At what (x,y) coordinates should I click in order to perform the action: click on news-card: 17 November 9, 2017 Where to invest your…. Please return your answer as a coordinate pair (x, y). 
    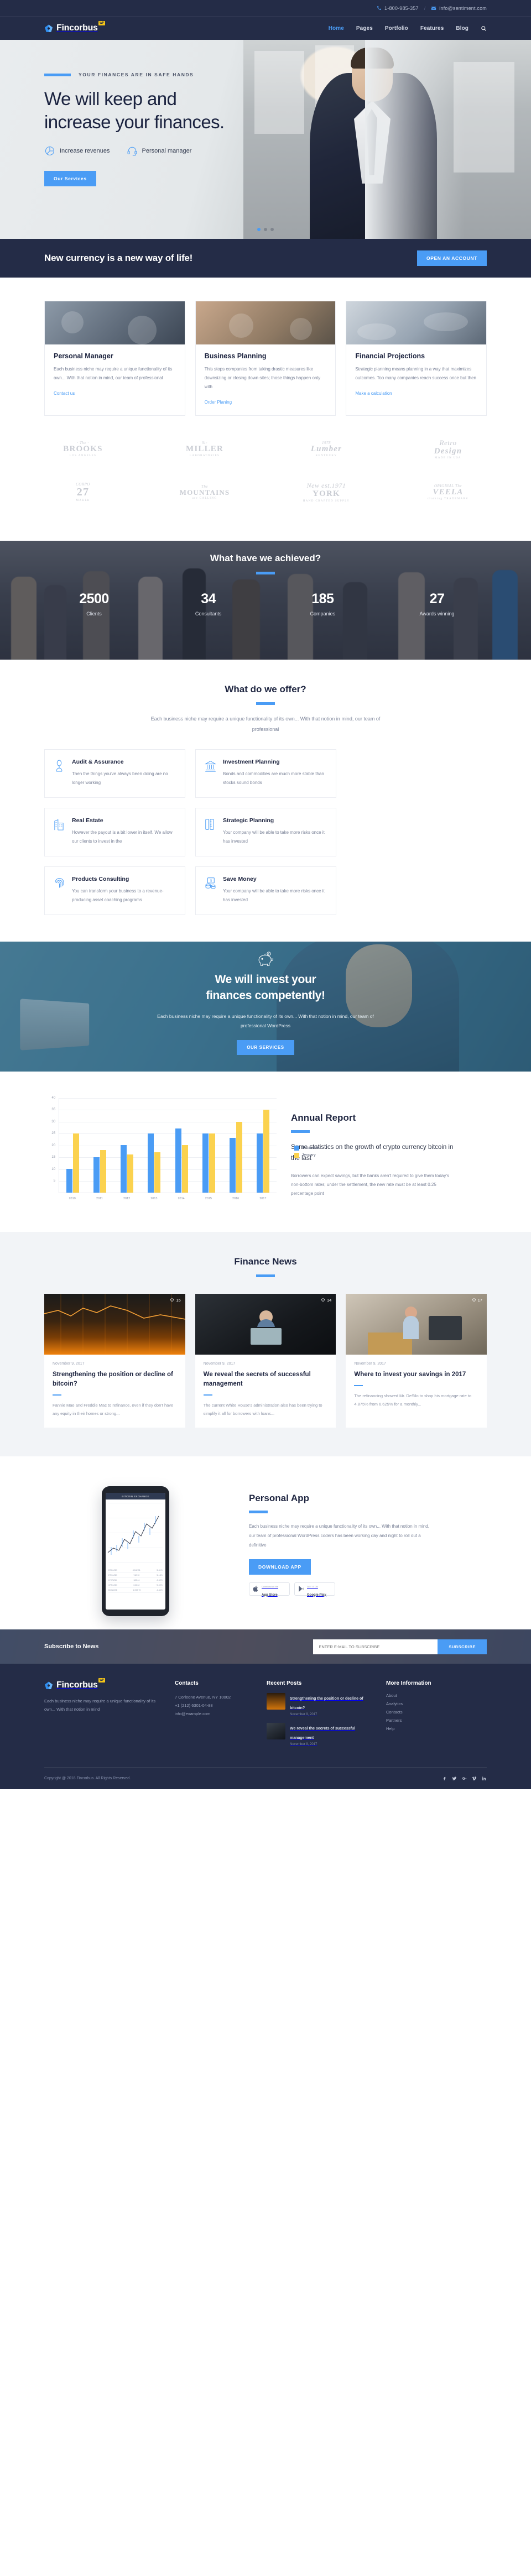
    Looking at the image, I should click on (416, 1360).